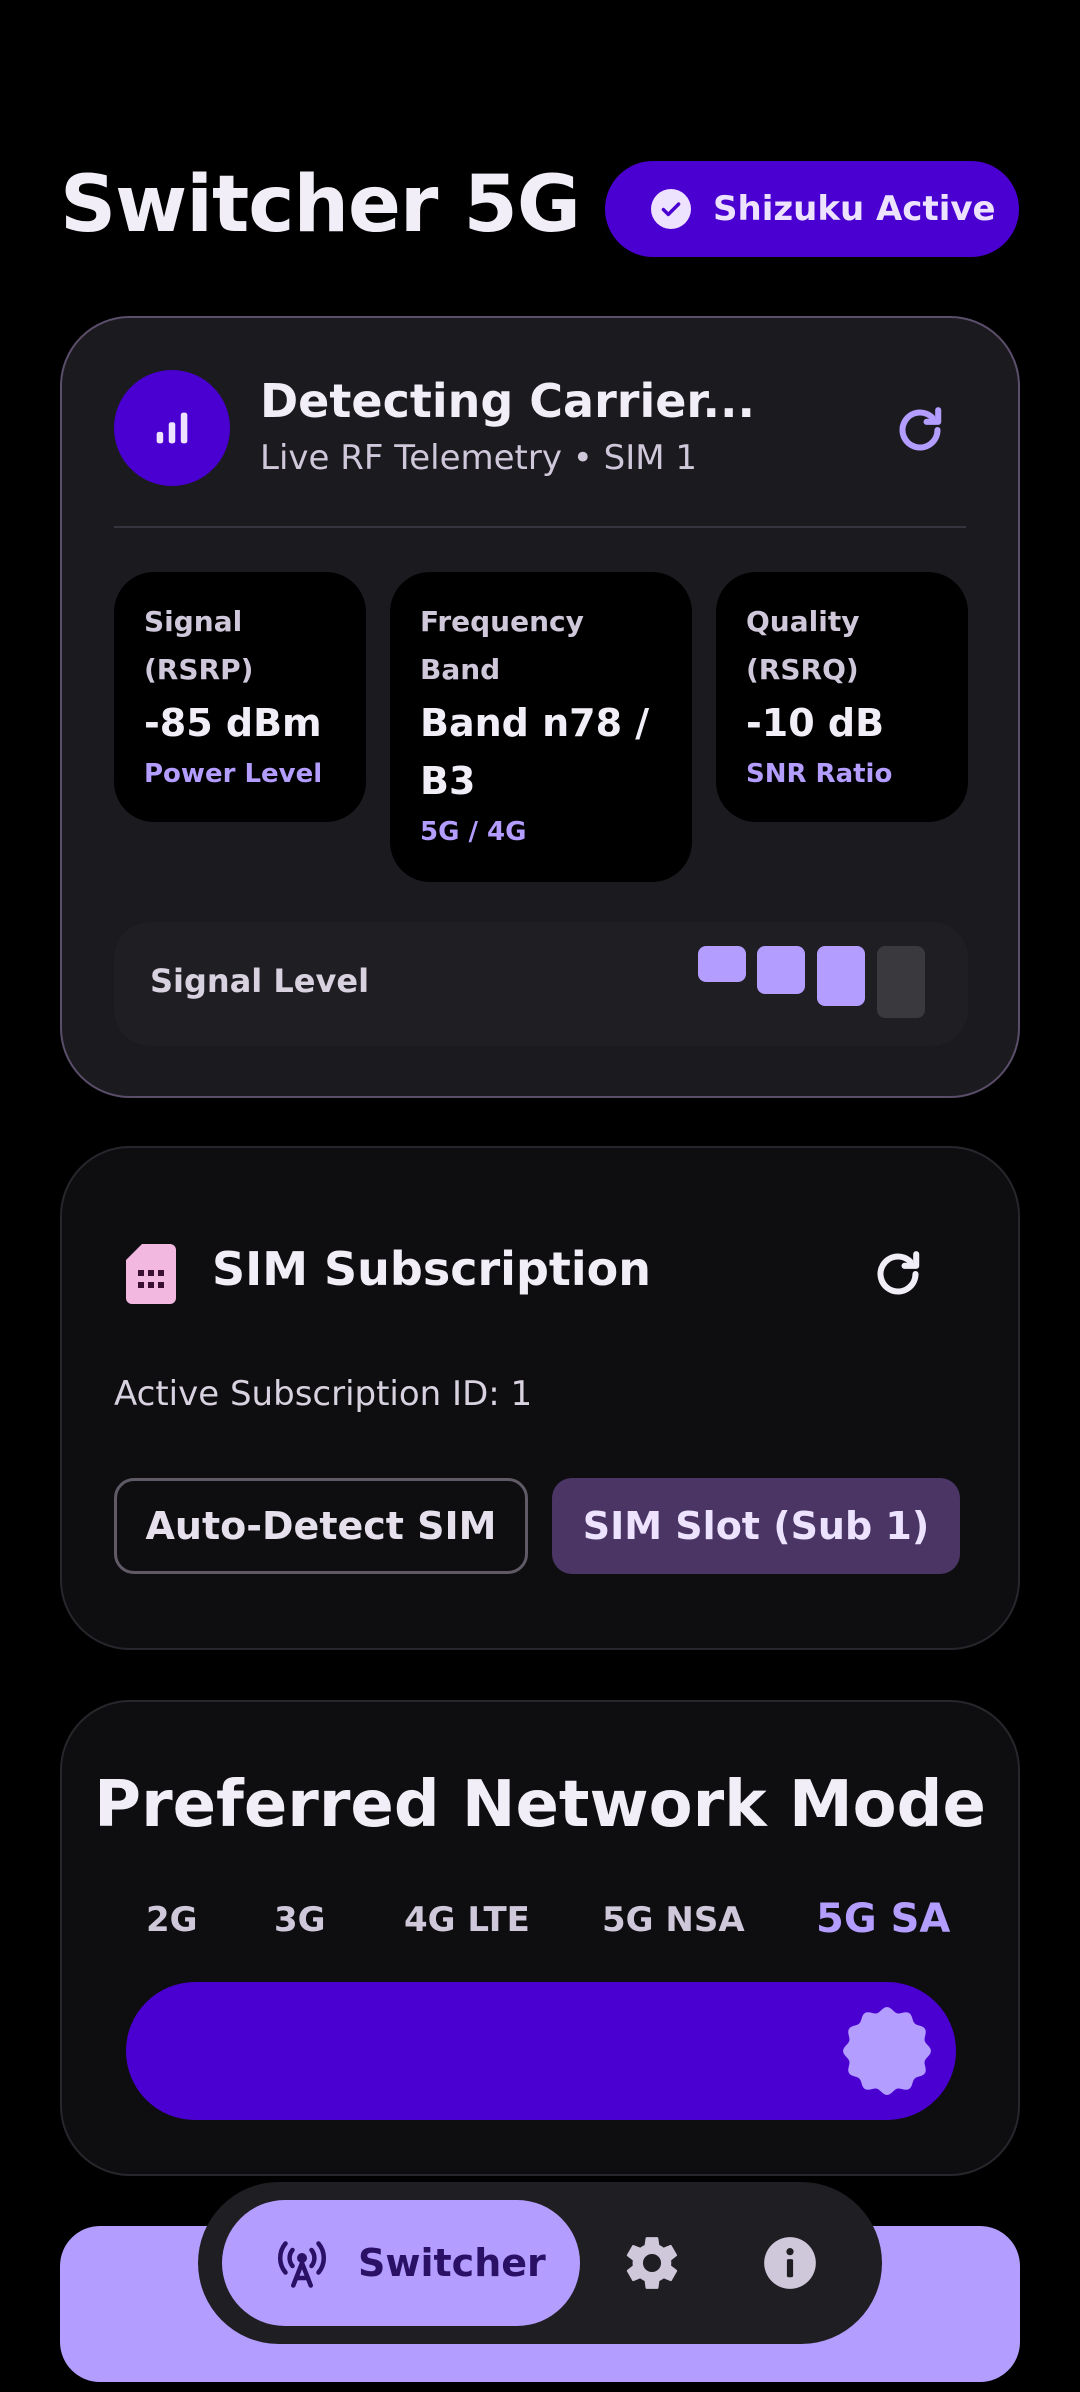 This screenshot has height=2392, width=1080. Describe the element at coordinates (540, 527) in the screenshot. I see `divider` at that location.